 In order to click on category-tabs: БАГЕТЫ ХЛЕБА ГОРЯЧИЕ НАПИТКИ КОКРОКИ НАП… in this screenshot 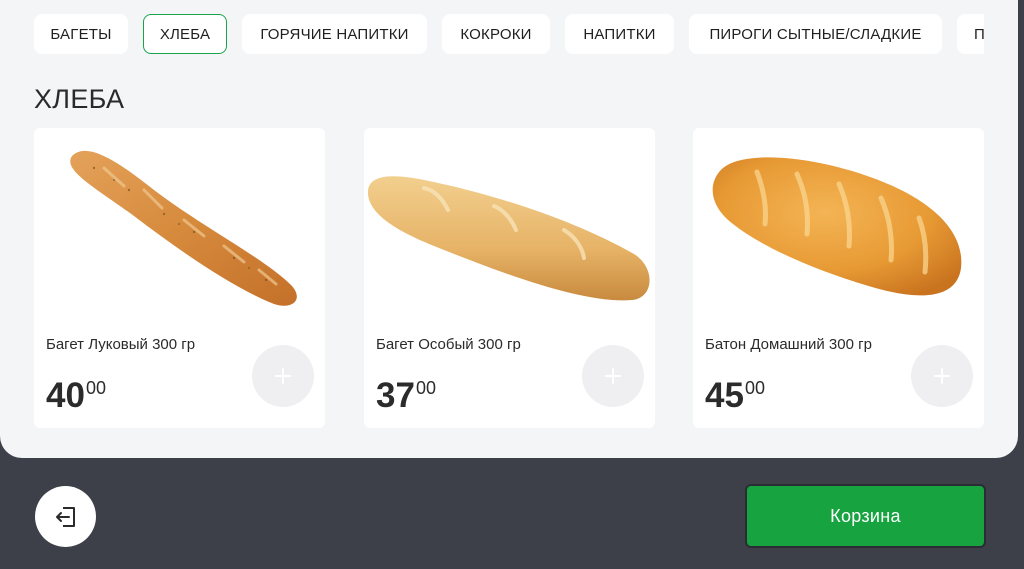, I will do `click(509, 34)`.